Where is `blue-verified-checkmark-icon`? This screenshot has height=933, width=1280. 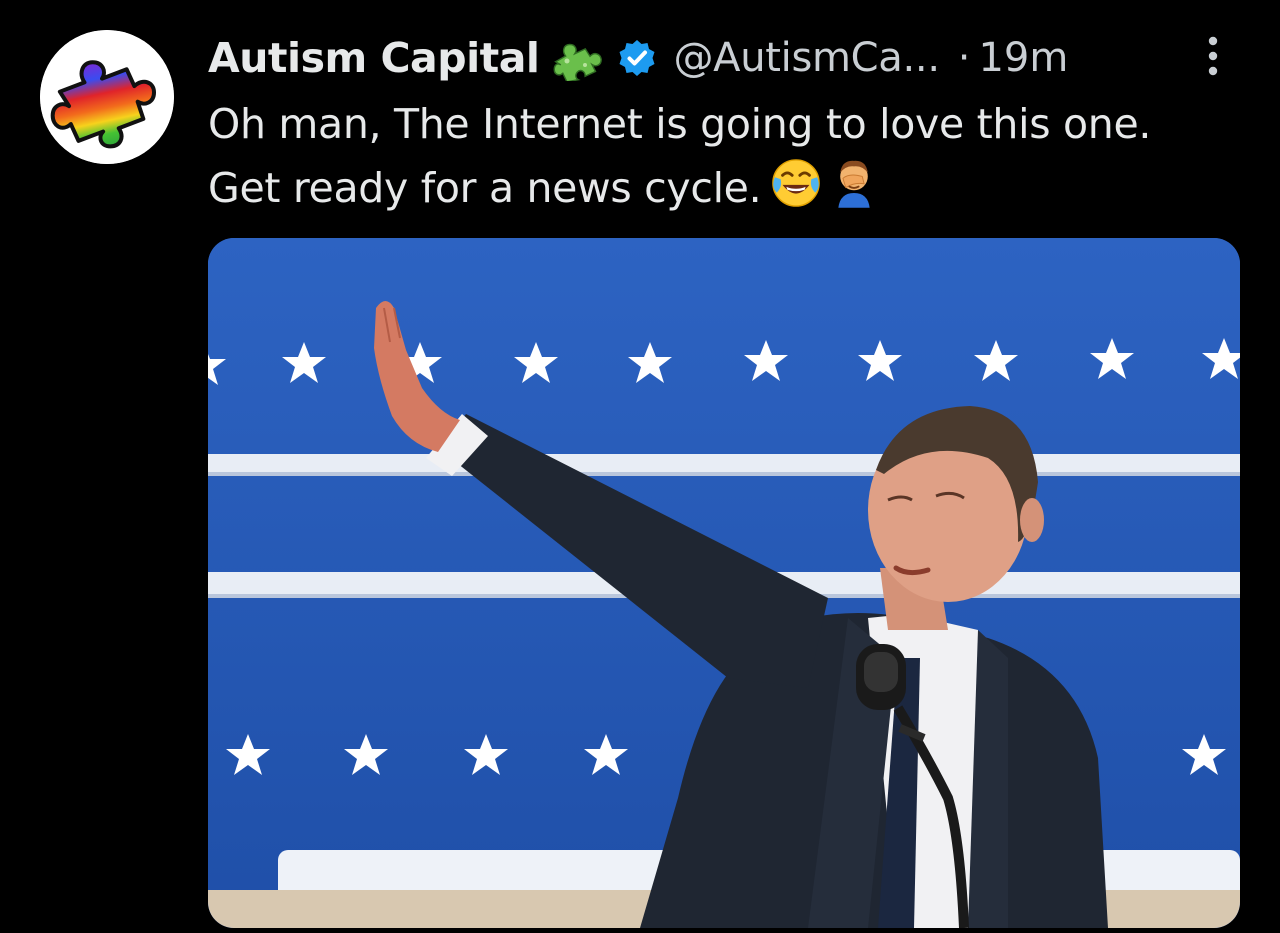 blue-verified-checkmark-icon is located at coordinates (637, 58).